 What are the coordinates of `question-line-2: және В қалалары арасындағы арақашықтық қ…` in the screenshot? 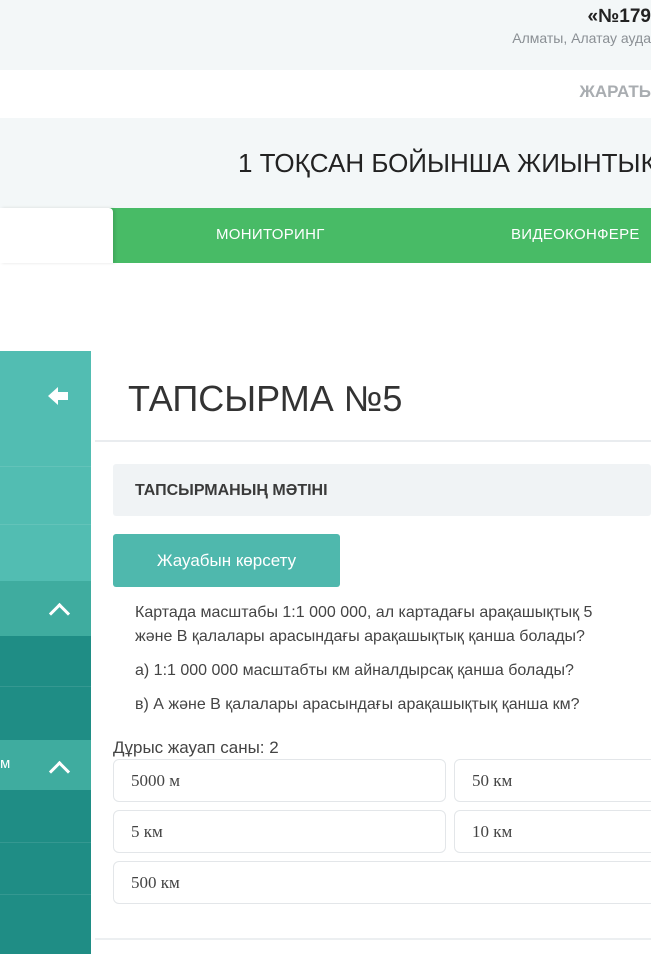 It's located at (360, 636).